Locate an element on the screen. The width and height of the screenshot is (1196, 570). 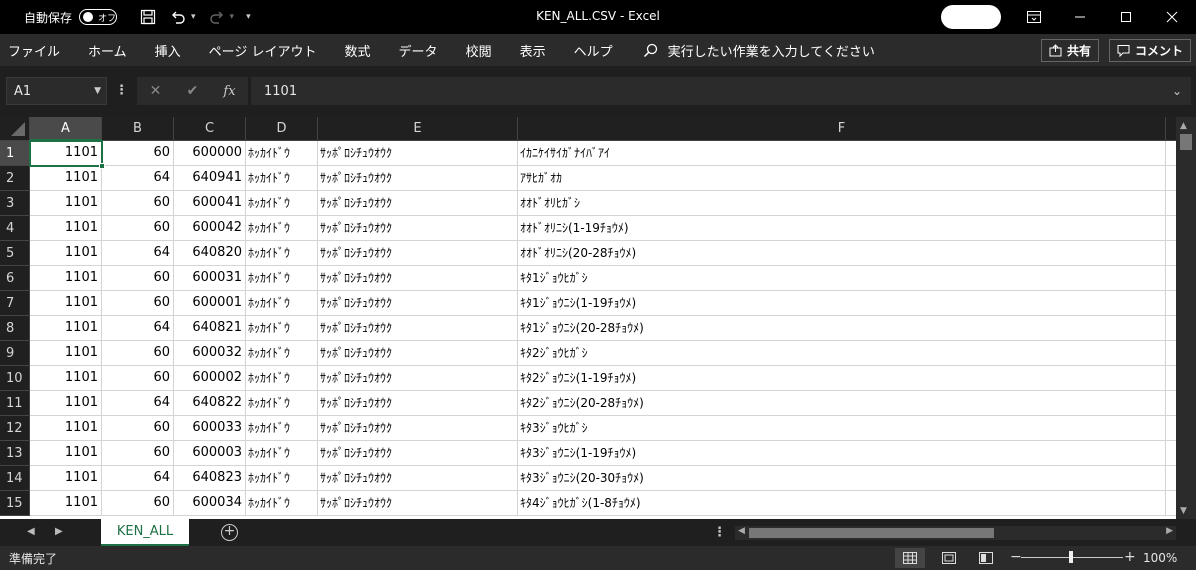
cell-f: ｷﾀ1ｼﾞｮｳﾋｶﾞｼ is located at coordinates (842, 278).